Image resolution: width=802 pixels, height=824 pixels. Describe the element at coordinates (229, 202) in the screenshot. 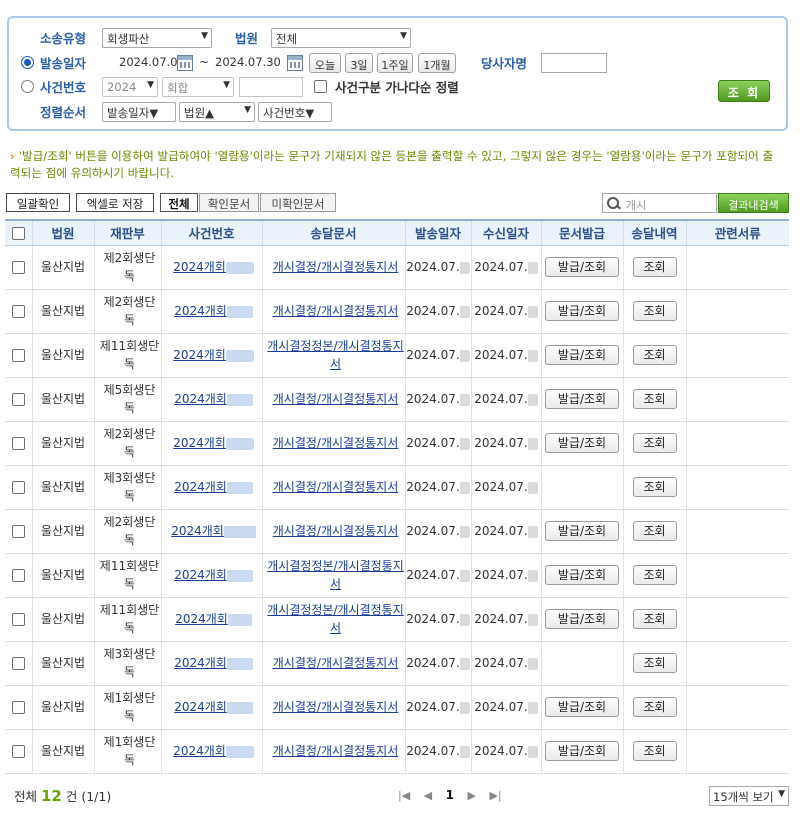

I see `tab-confirmed: 확인문서` at that location.